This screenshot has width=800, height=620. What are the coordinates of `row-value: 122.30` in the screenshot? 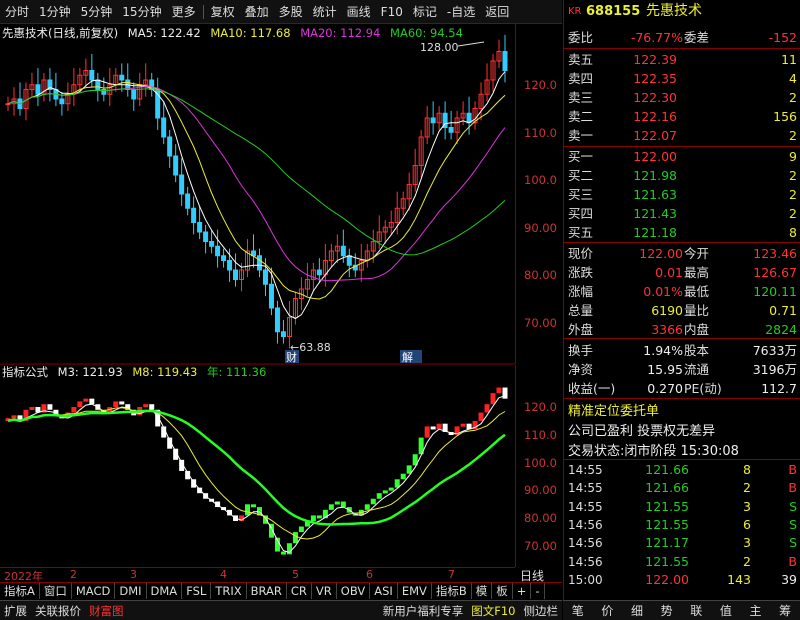 It's located at (655, 97).